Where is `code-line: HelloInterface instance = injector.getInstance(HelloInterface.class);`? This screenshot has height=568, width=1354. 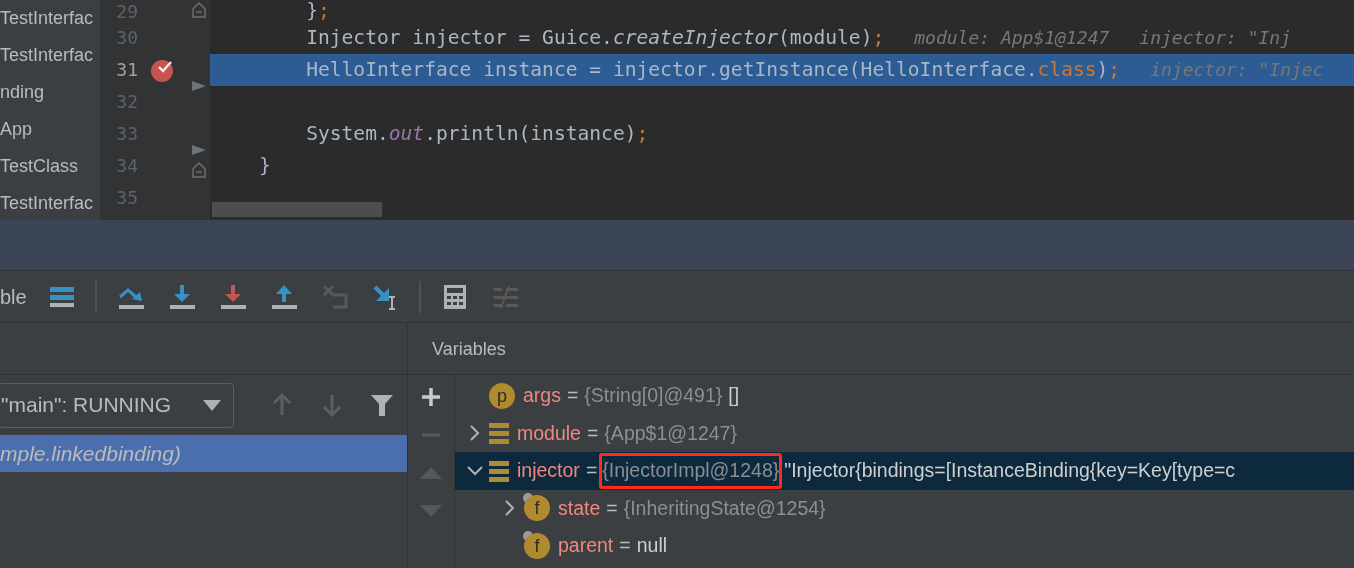 code-line: HelloInterface instance = injector.getInstance(HelloInterface.class); is located at coordinates (713, 70).